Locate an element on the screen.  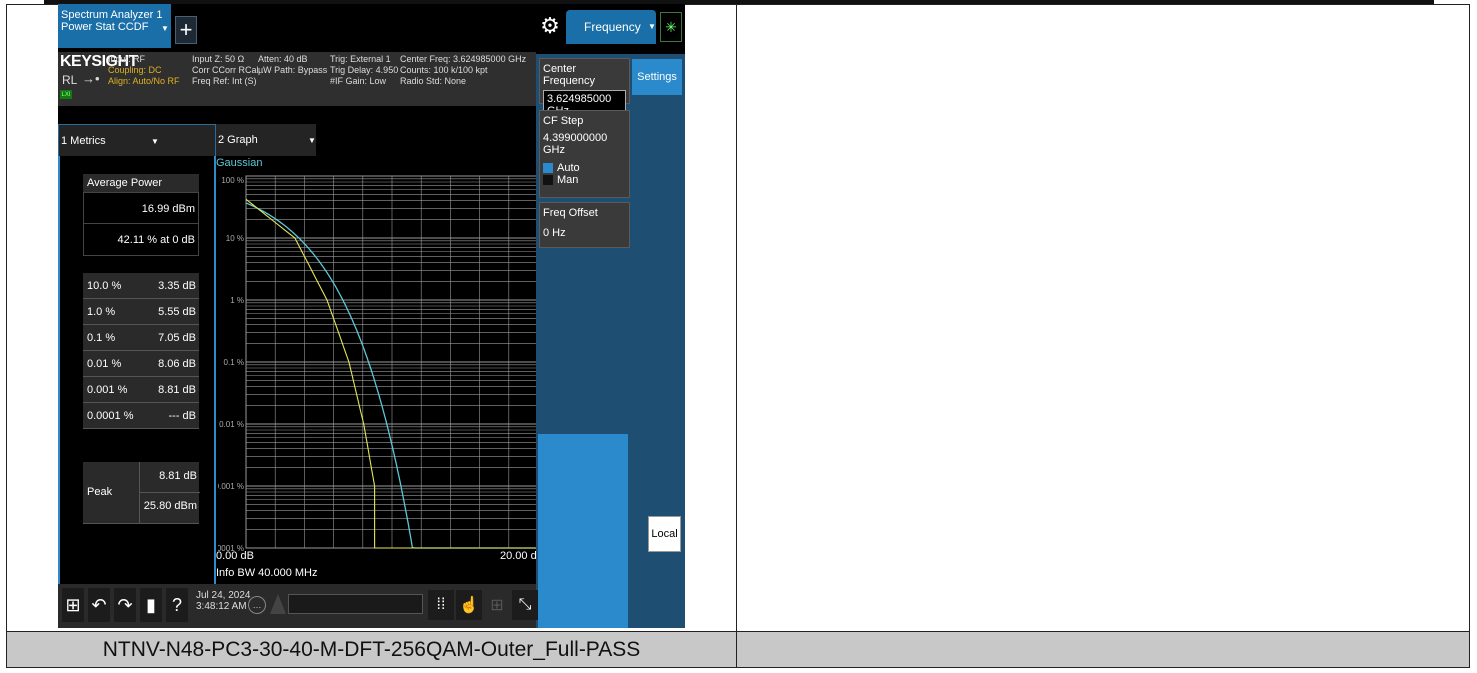
avg-percent-cell: 42.11 % at 0 dB is located at coordinates (141, 240).